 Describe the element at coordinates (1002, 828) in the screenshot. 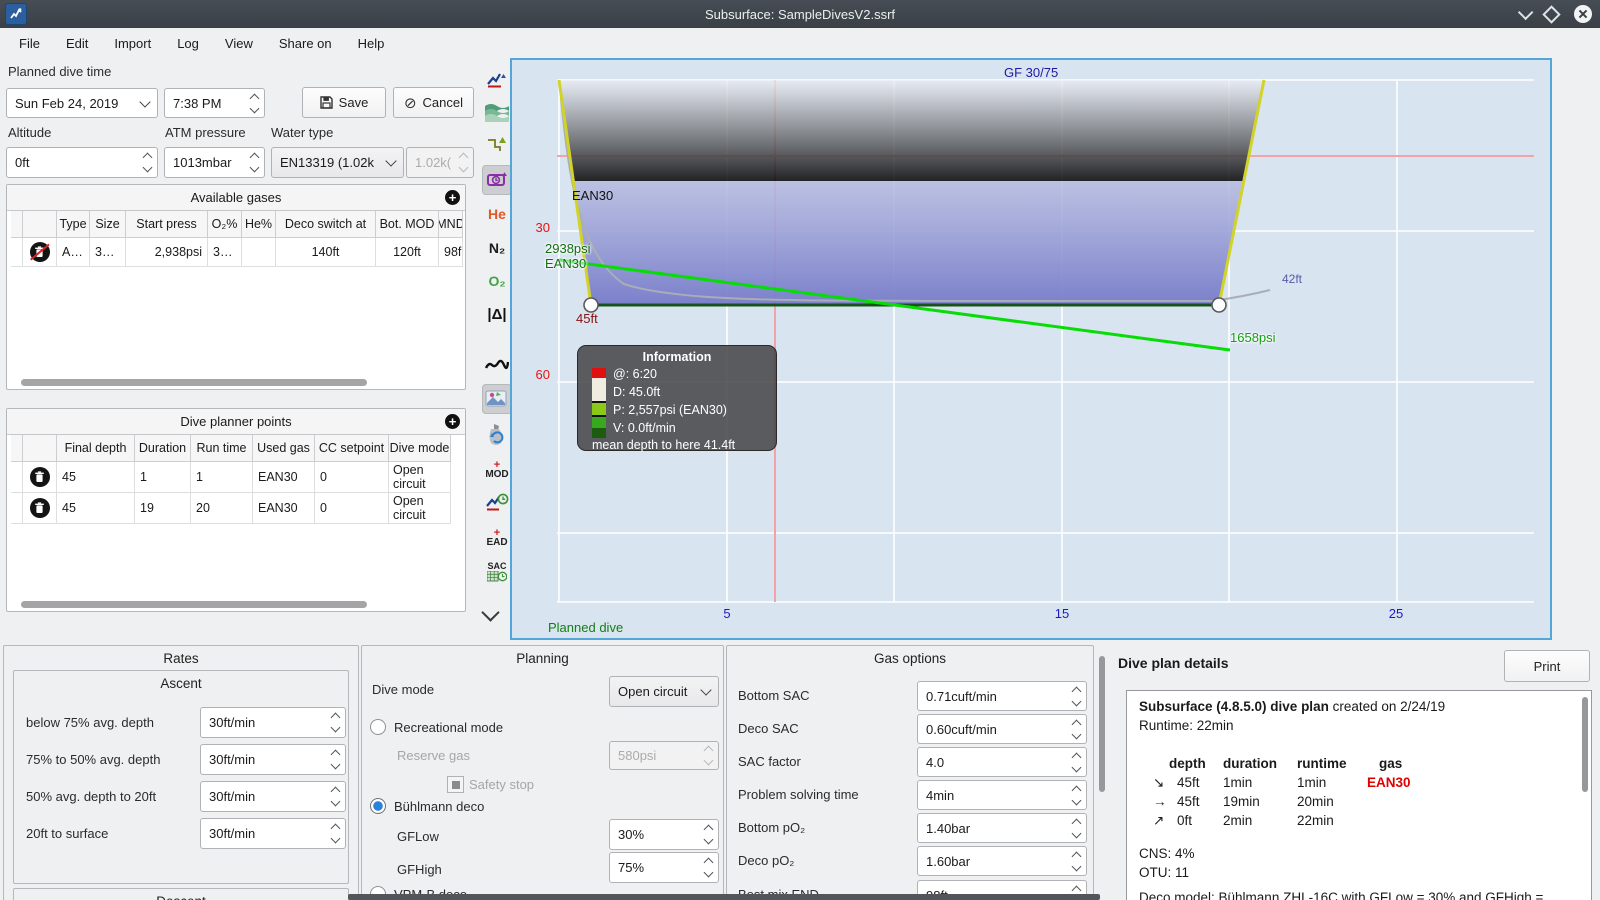

I see `bottom-po2-spinner: 1.40bar` at that location.